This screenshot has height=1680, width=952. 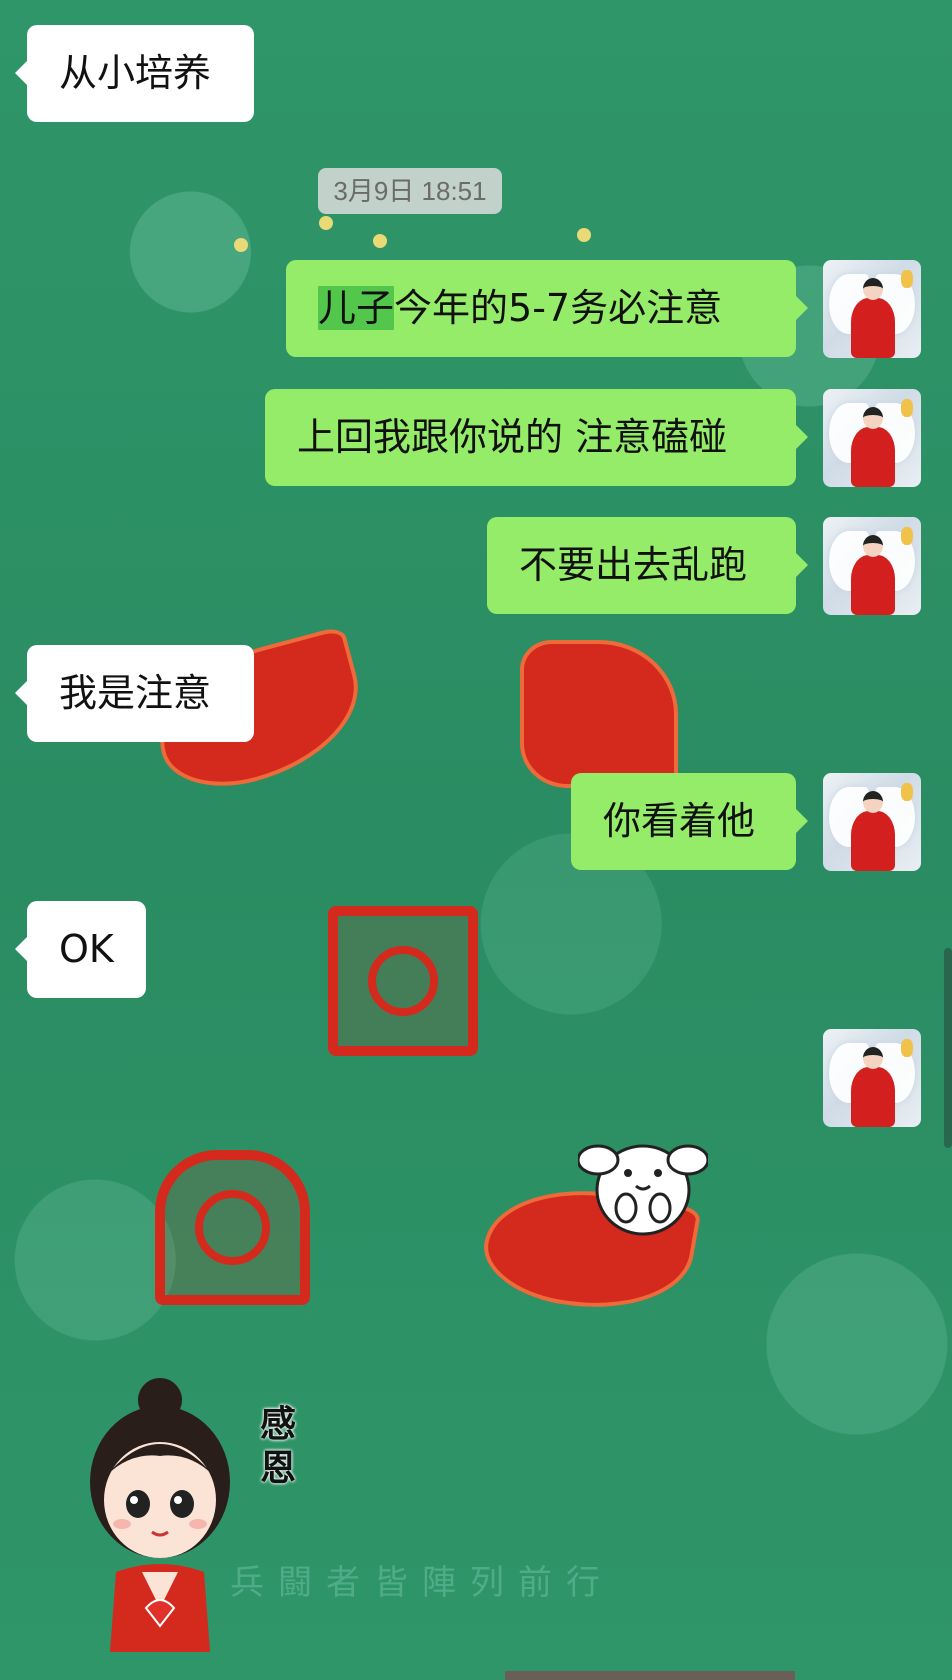 What do you see at coordinates (558, 308) in the screenshot?
I see `message-text: 今年的5-7务必注意` at bounding box center [558, 308].